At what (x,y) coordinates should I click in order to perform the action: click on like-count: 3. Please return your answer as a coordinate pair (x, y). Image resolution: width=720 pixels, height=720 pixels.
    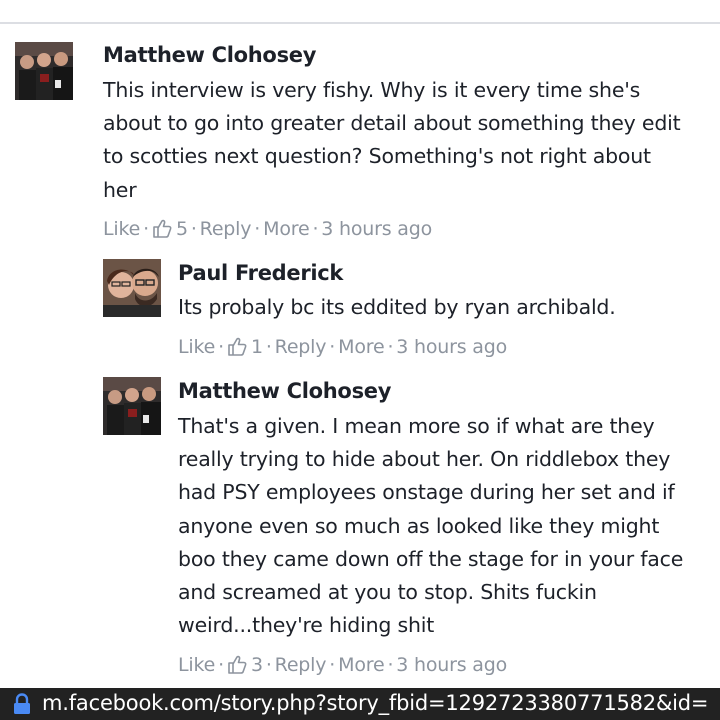
    Looking at the image, I should click on (256, 665).